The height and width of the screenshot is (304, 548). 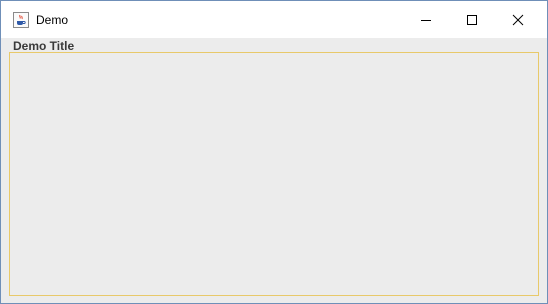 I want to click on close-button, so click(x=518, y=19).